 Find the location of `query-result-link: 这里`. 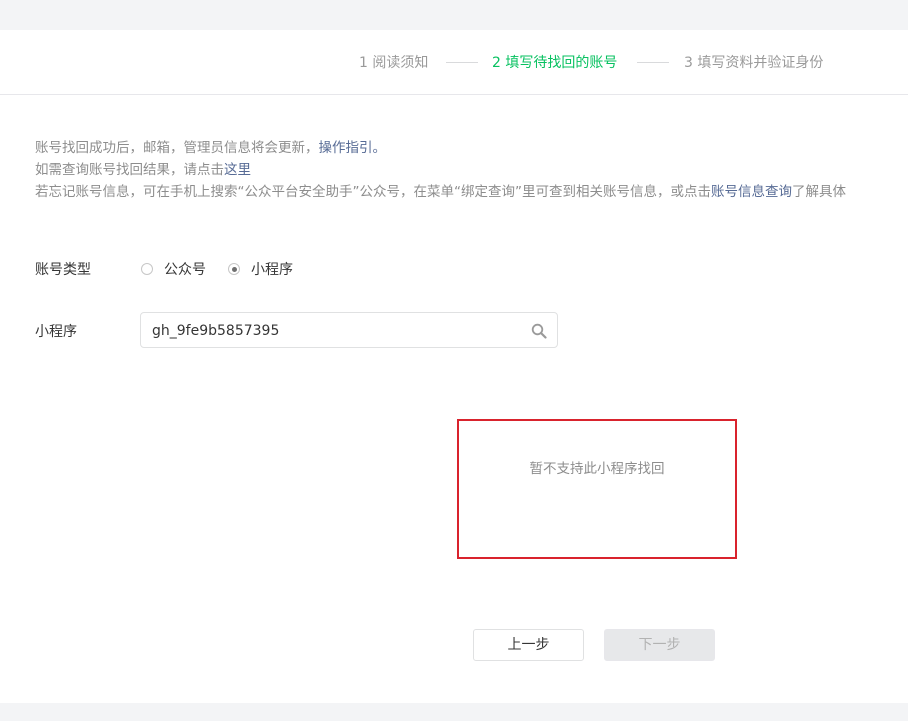

query-result-link: 这里 is located at coordinates (237, 170).